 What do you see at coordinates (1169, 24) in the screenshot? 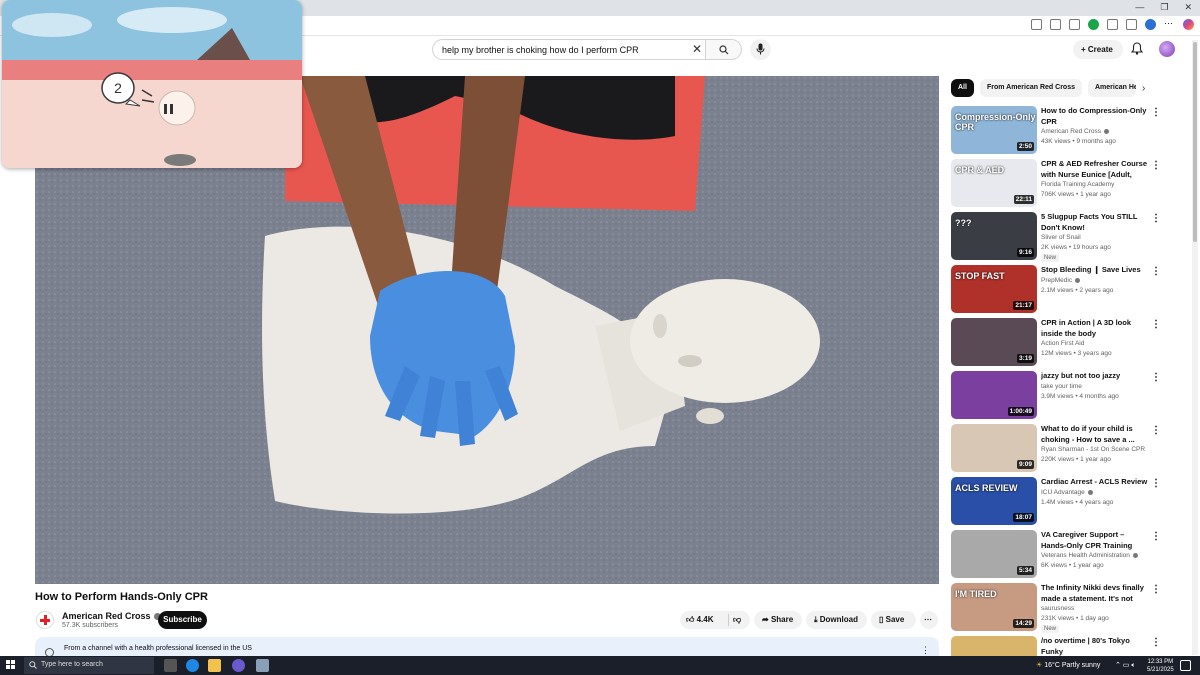
I see `browser-menu-icon: ⋯` at bounding box center [1169, 24].